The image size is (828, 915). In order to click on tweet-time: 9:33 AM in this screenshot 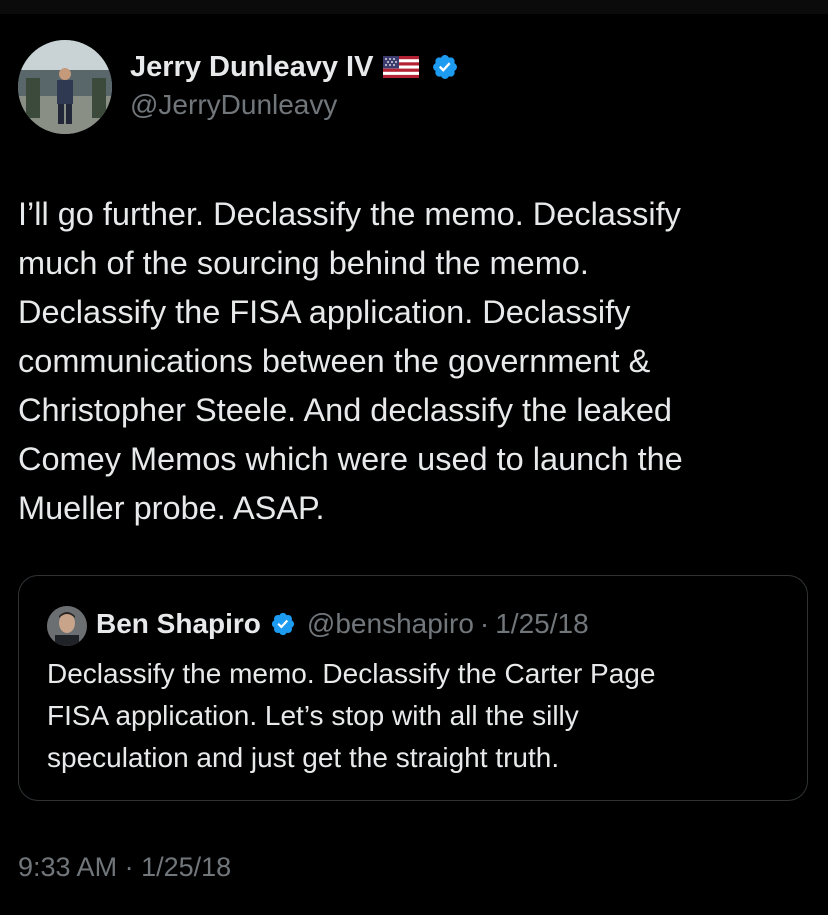, I will do `click(67, 867)`.